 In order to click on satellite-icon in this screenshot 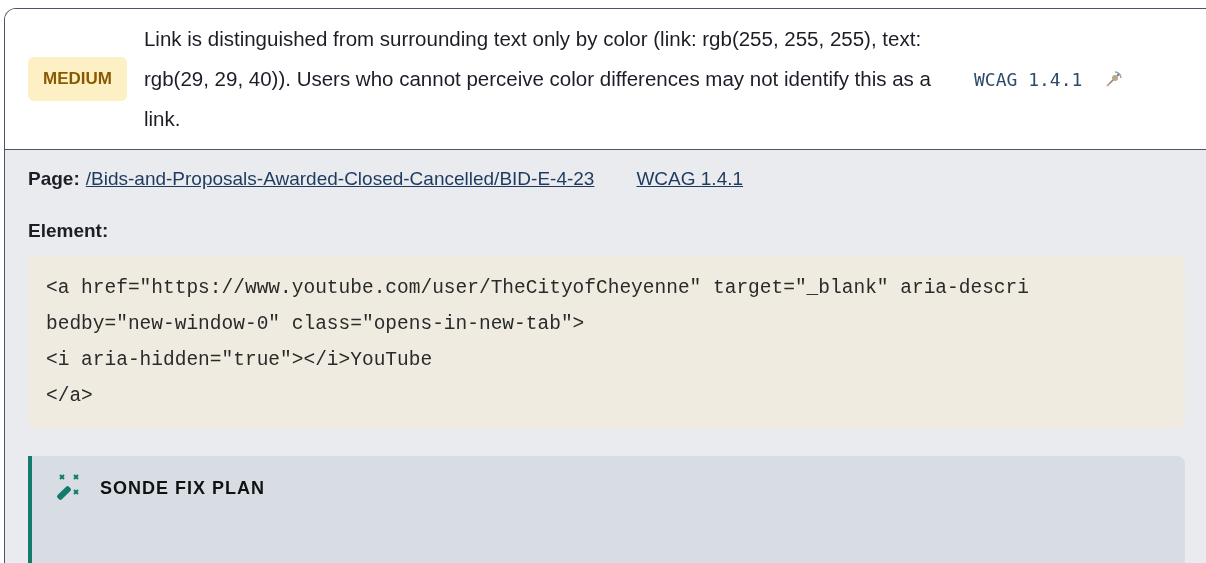, I will do `click(1114, 79)`.